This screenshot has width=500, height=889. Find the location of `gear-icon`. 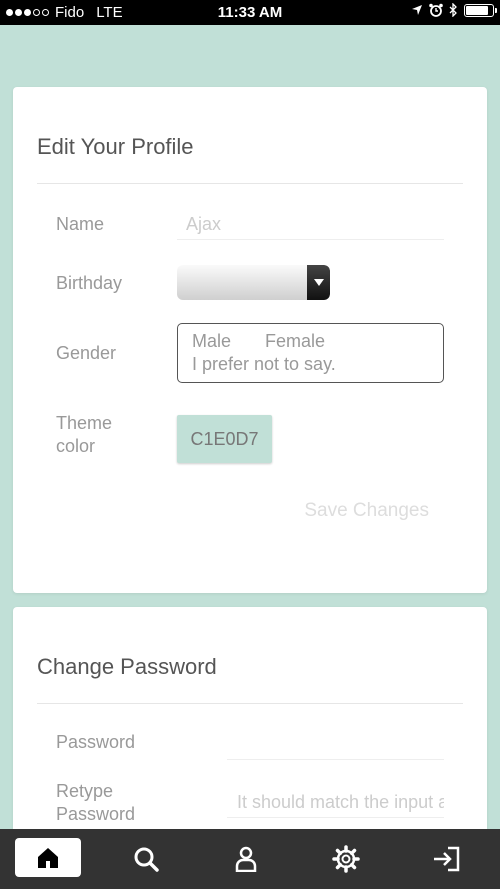

gear-icon is located at coordinates (346, 859).